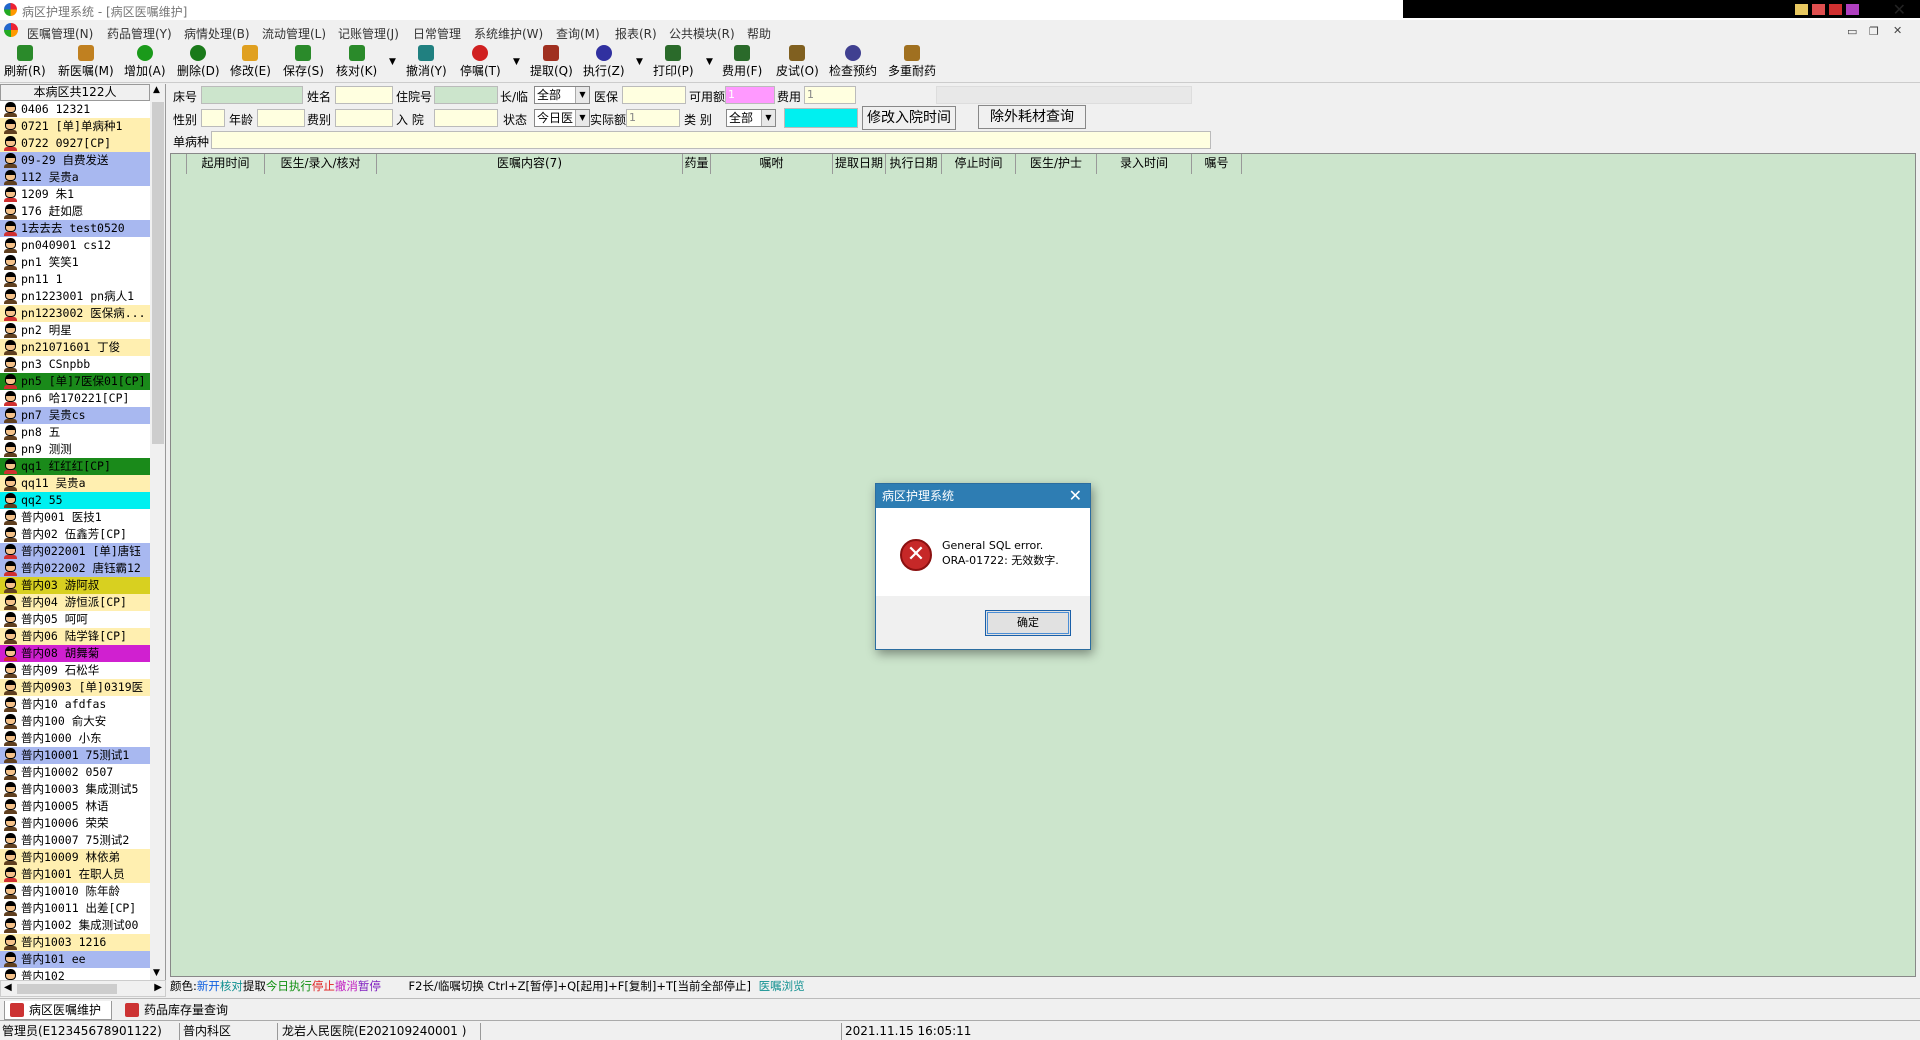 The width and height of the screenshot is (1920, 1040). I want to click on menu-billing: 记账管理(J), so click(368, 33).